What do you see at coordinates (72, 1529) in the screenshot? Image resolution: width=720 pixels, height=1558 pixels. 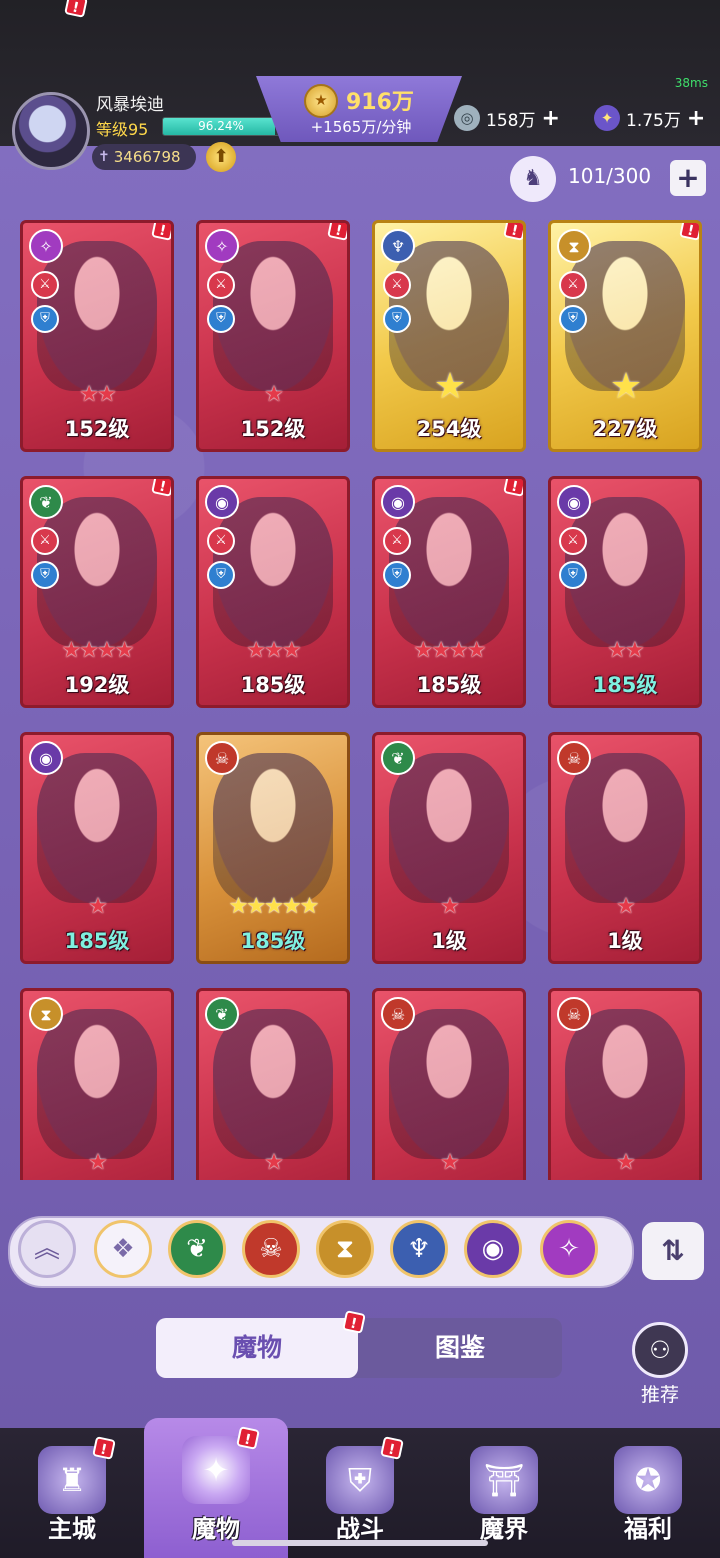 I see `nav-label: 主城` at bounding box center [72, 1529].